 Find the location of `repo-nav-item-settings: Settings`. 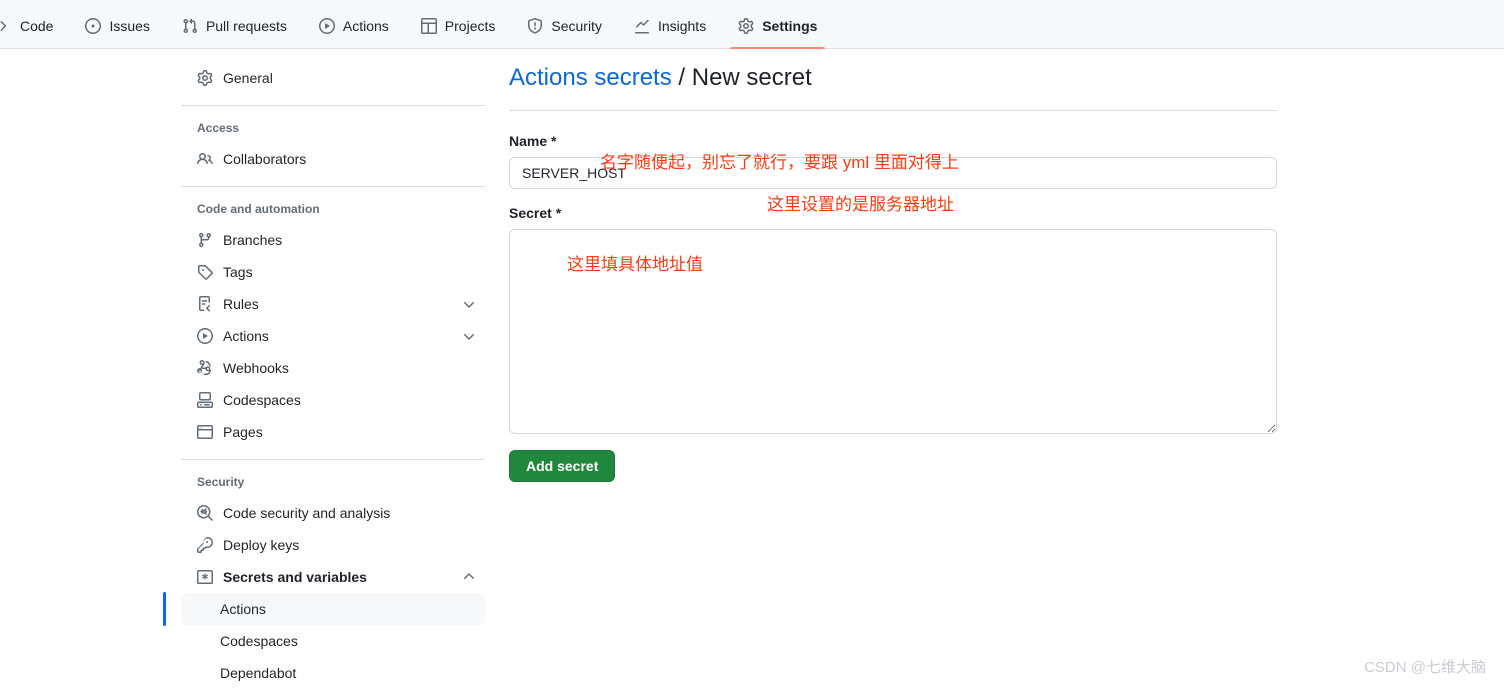

repo-nav-item-settings: Settings is located at coordinates (777, 25).